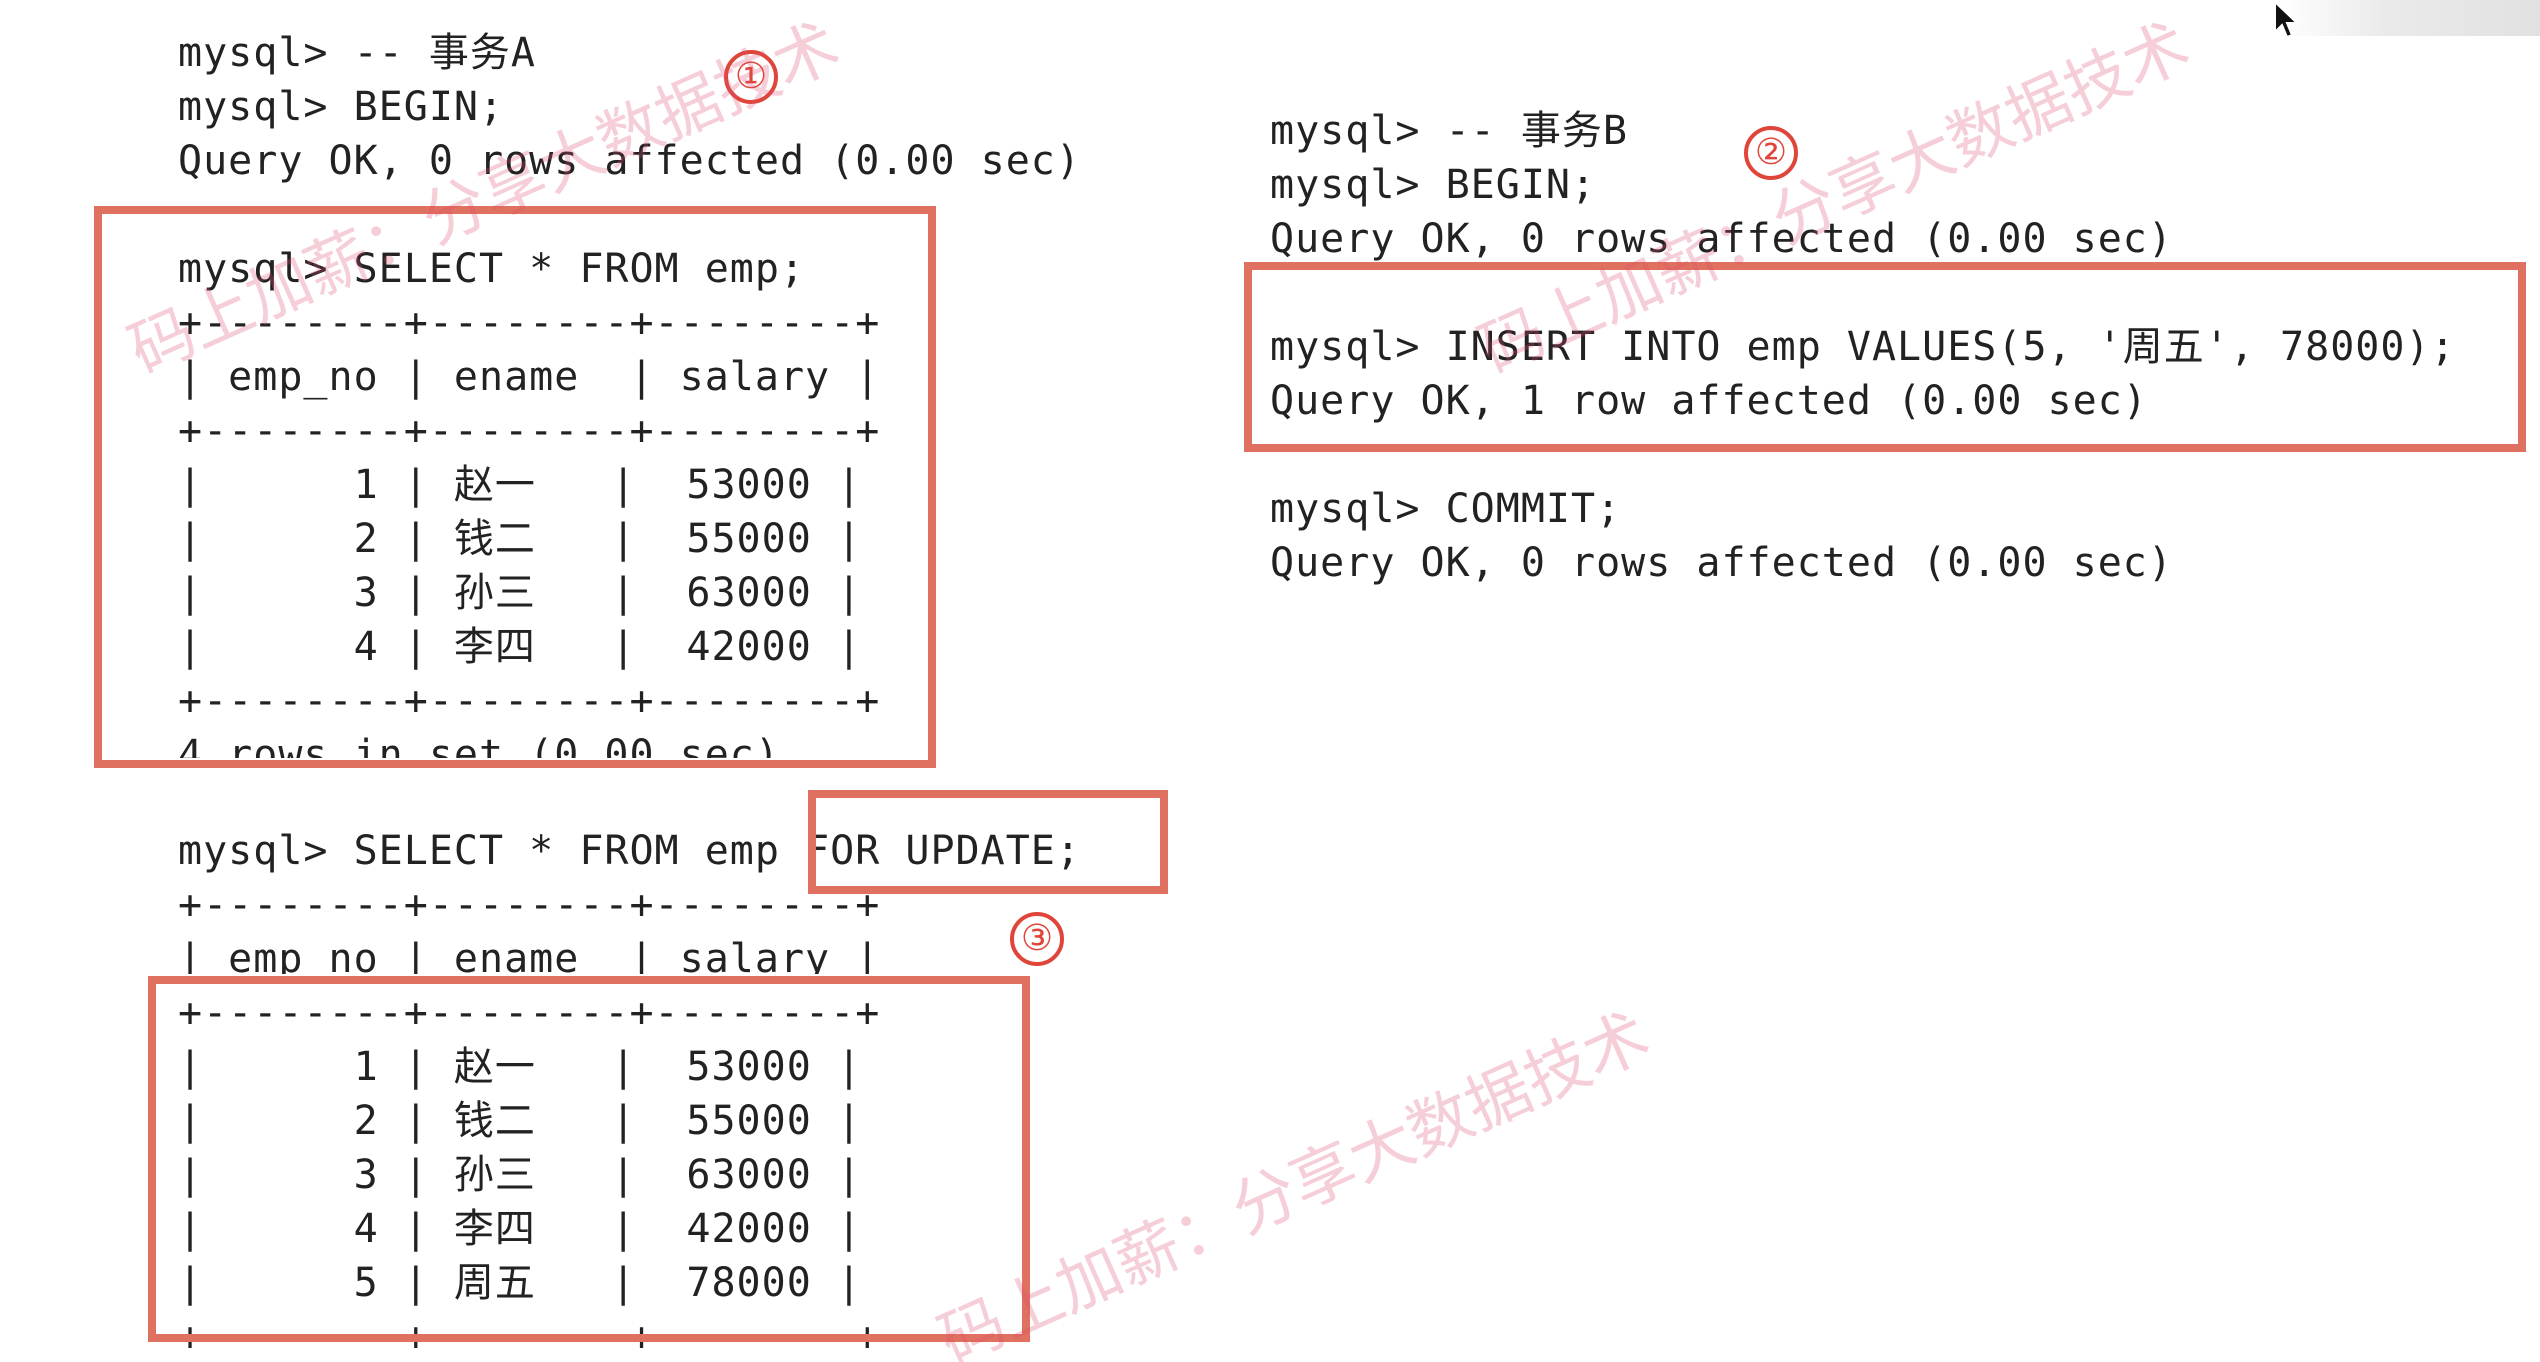  I want to click on corner-overlay, so click(2410, 18).